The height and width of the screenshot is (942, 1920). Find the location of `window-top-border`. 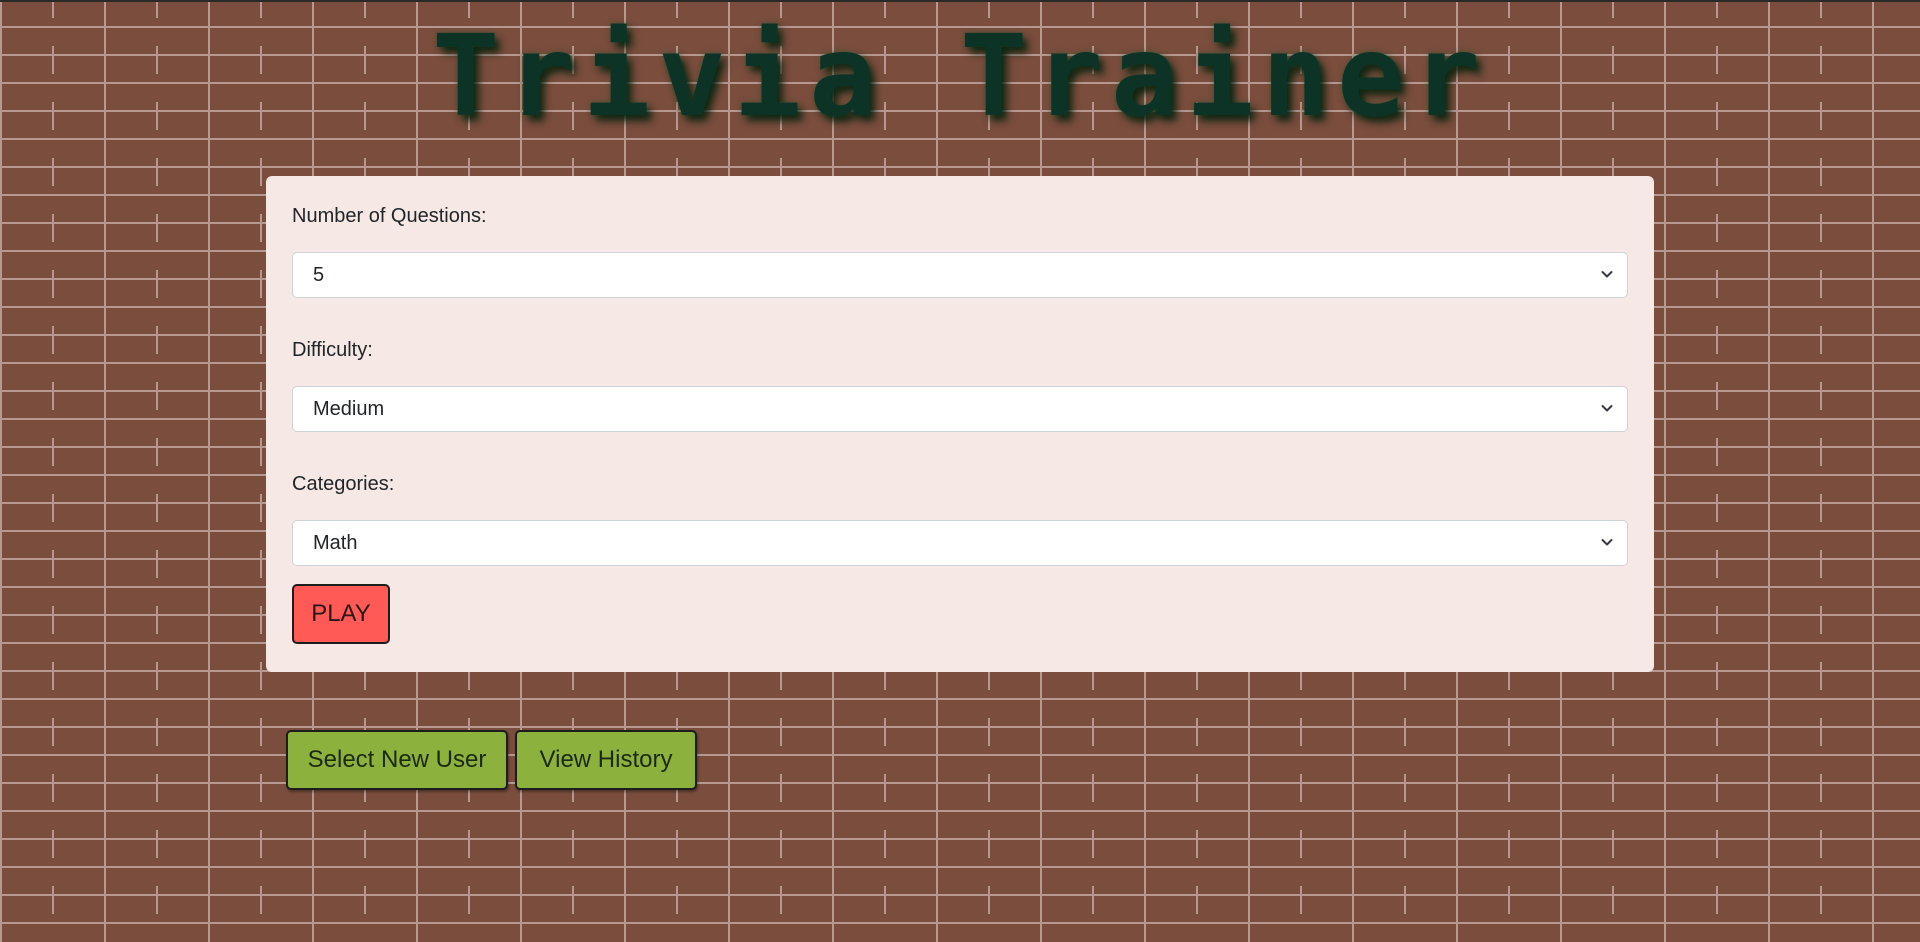

window-top-border is located at coordinates (960, 1).